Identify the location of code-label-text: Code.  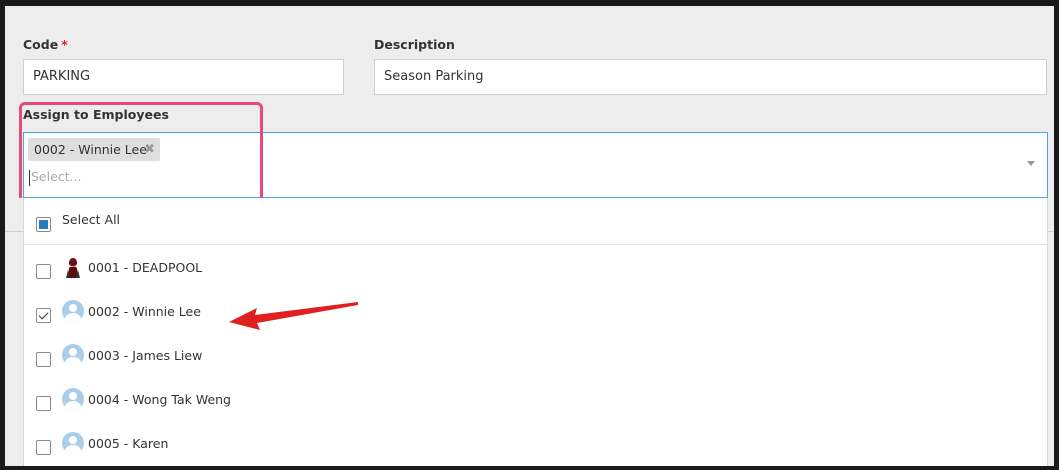
(41, 44).